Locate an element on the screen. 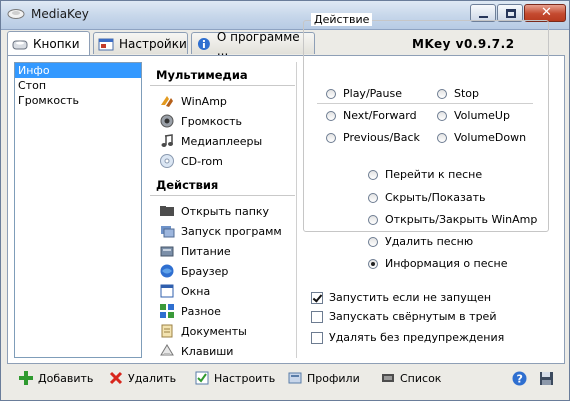 The height and width of the screenshot is (401, 570). list-item: Инфо is located at coordinates (78, 70).